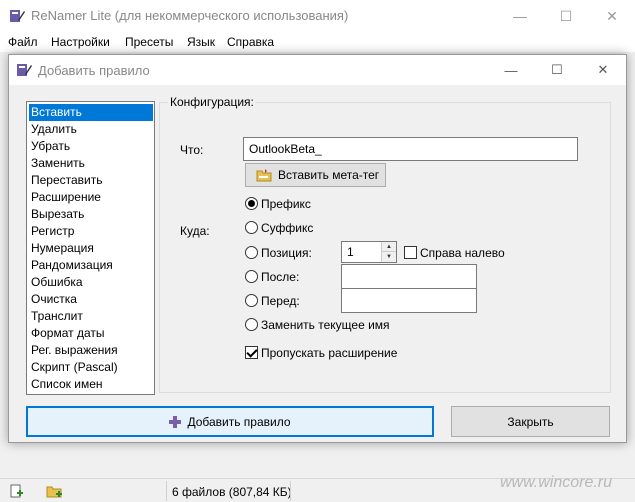  What do you see at coordinates (317, 42) in the screenshot?
I see `menubar: Файл Настройки Пресеты Язык Справка` at bounding box center [317, 42].